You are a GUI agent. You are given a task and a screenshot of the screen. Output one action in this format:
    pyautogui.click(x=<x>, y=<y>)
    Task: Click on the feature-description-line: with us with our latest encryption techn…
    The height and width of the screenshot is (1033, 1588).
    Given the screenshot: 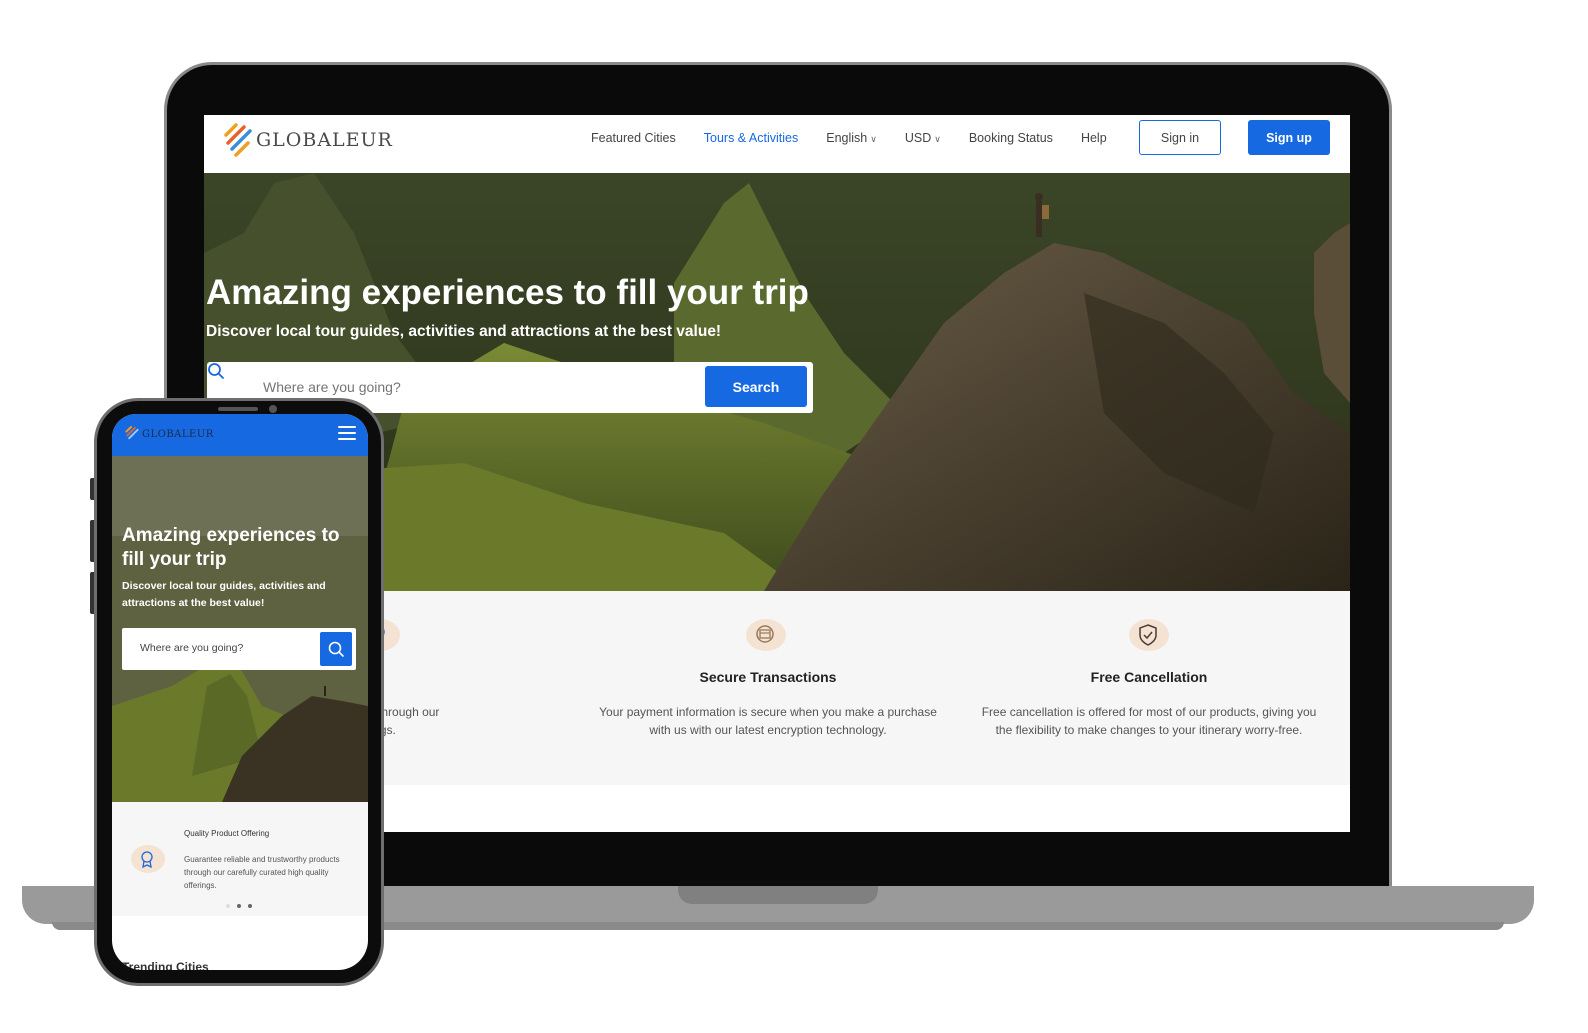 What is the action you would take?
    pyautogui.click(x=768, y=730)
    